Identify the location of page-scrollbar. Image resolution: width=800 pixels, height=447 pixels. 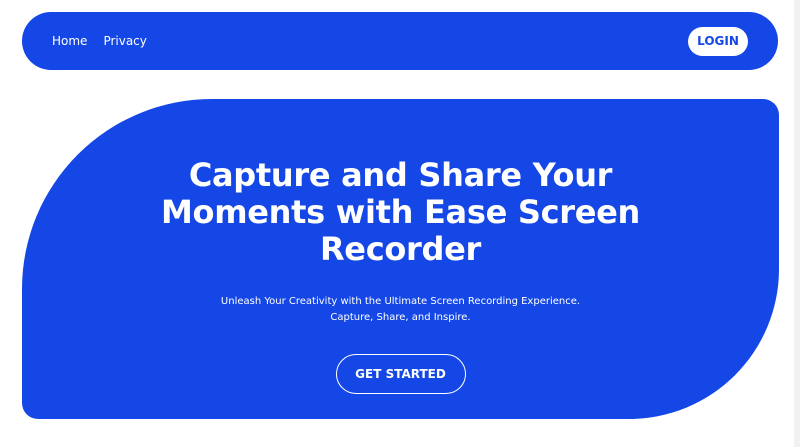
(797, 223).